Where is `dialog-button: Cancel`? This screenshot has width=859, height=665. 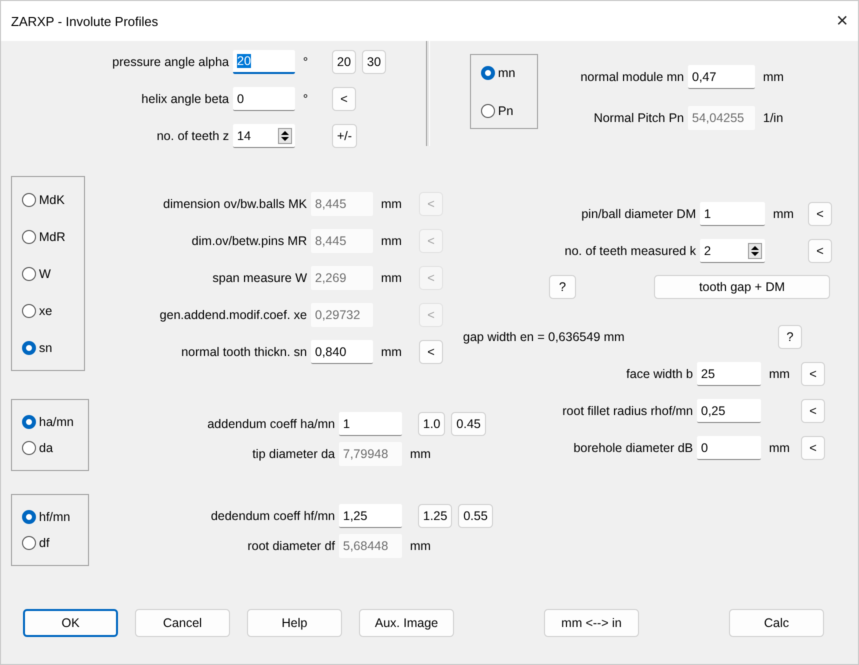 dialog-button: Cancel is located at coordinates (182, 623).